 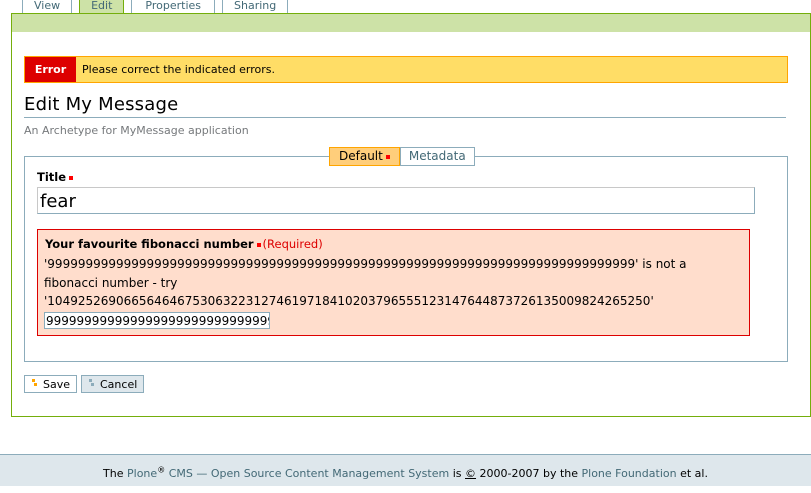 I want to click on save-button: Save, so click(x=50, y=384).